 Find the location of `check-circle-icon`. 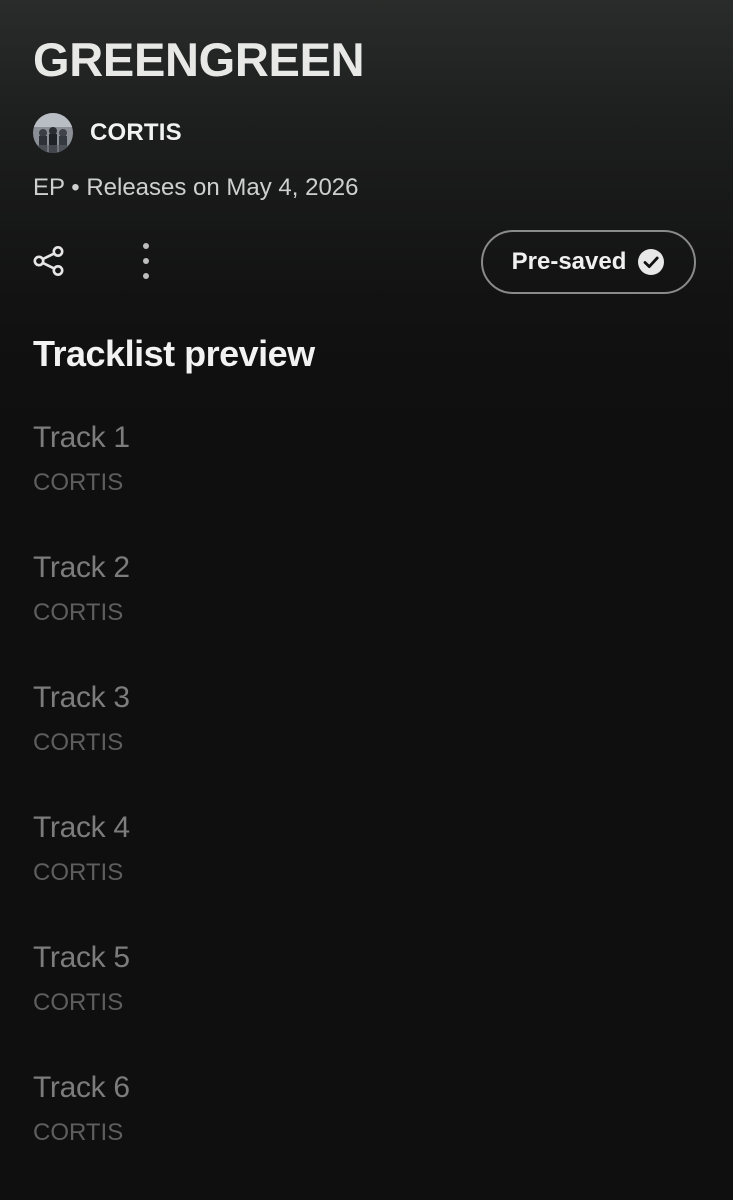

check-circle-icon is located at coordinates (651, 262).